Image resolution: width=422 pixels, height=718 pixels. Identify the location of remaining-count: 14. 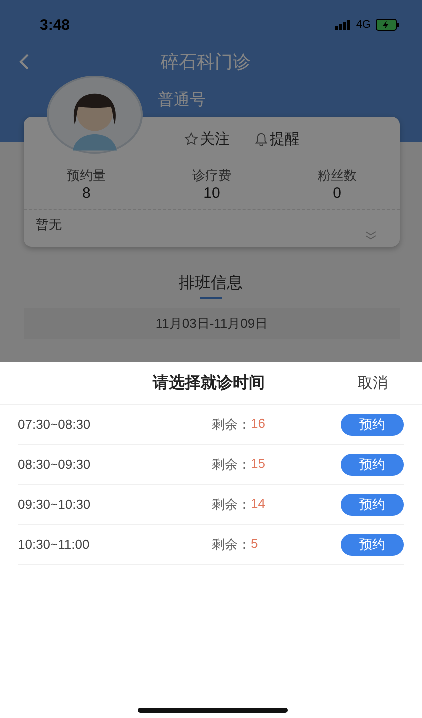
(258, 504).